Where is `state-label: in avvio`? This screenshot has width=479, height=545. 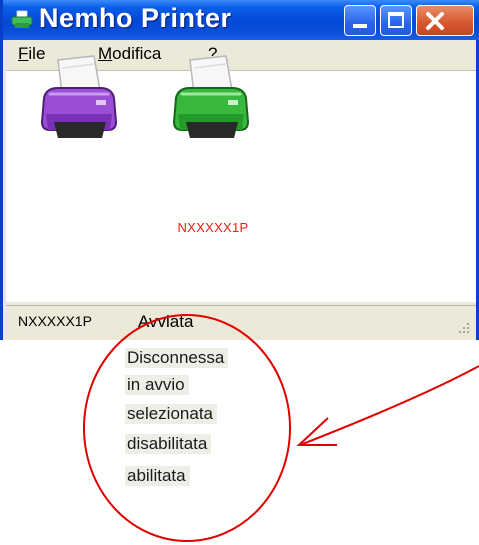 state-label: in avvio is located at coordinates (157, 385).